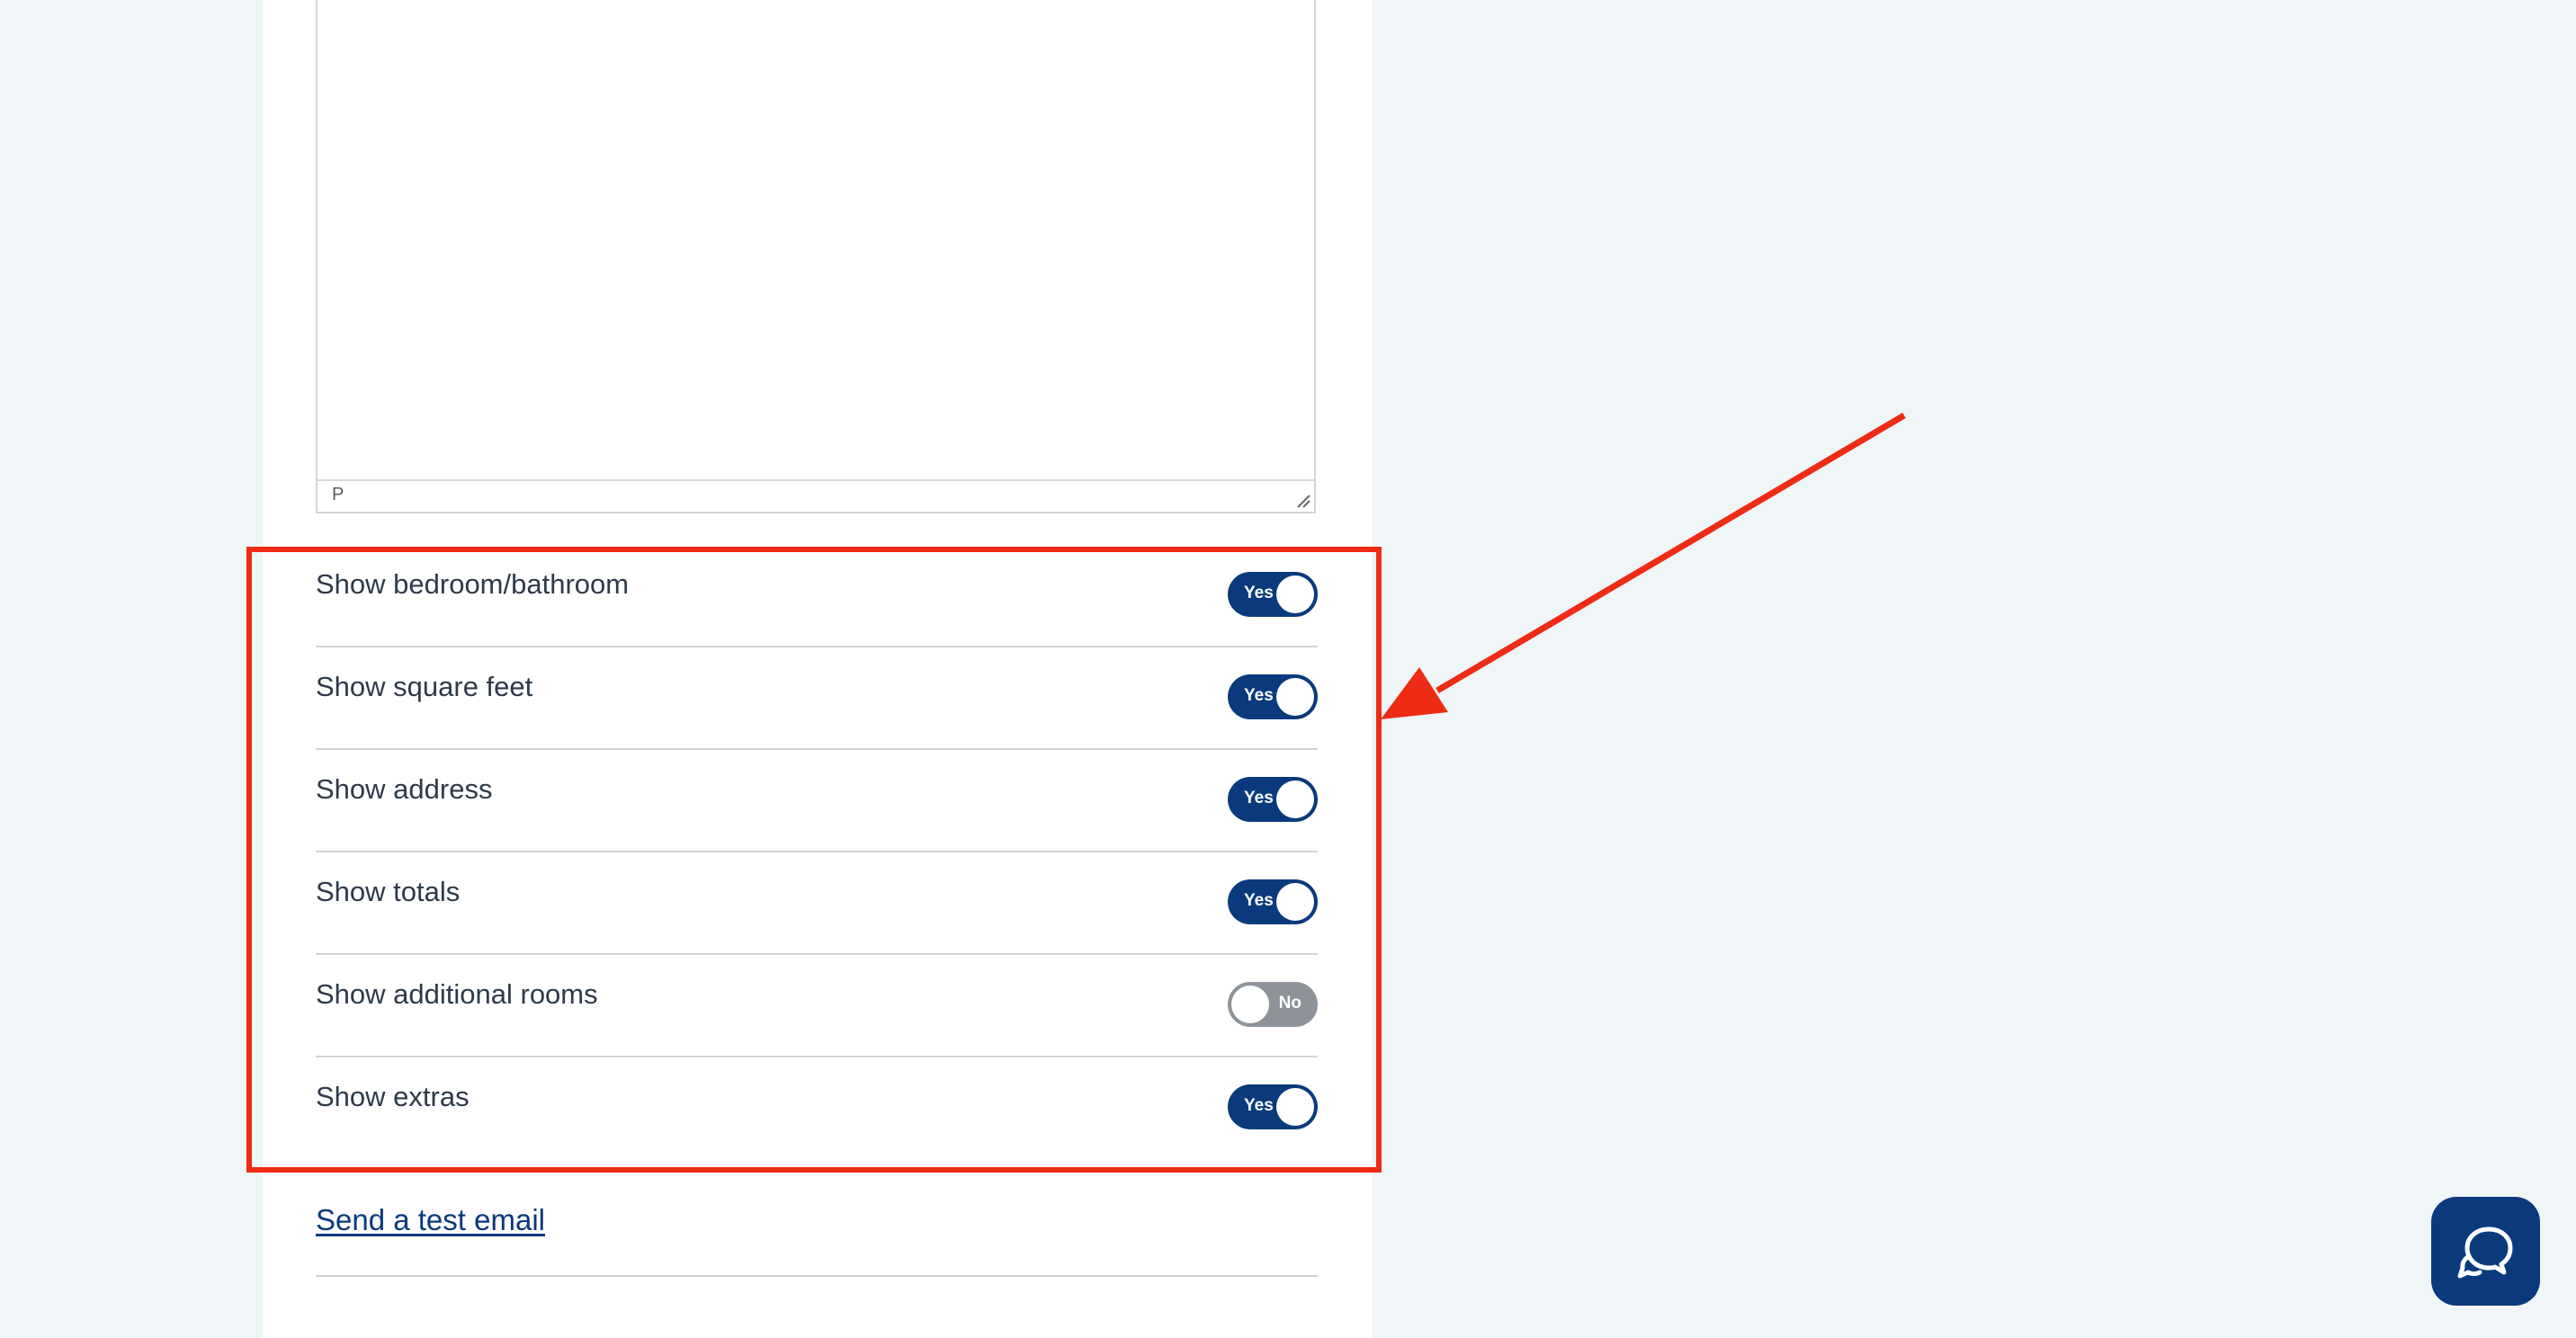 The image size is (2576, 1338). What do you see at coordinates (404, 789) in the screenshot?
I see `setting-label: Show address` at bounding box center [404, 789].